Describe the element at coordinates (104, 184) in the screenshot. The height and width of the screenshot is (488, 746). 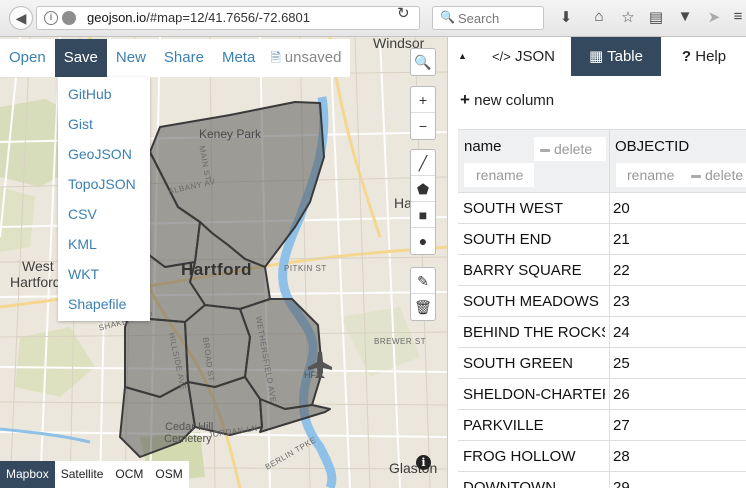
I see `save-option-topojson: TopoJSON` at that location.